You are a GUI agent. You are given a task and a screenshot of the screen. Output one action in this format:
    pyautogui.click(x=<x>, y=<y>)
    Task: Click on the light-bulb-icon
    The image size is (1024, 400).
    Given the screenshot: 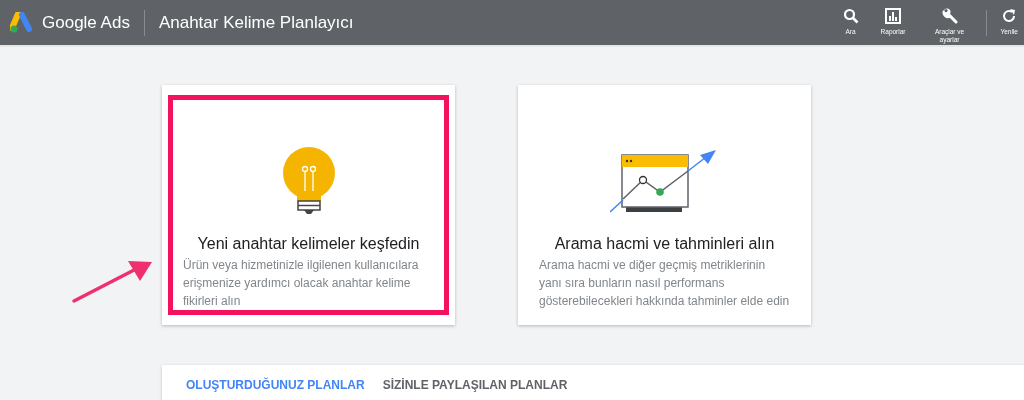 What is the action you would take?
    pyautogui.click(x=308, y=181)
    